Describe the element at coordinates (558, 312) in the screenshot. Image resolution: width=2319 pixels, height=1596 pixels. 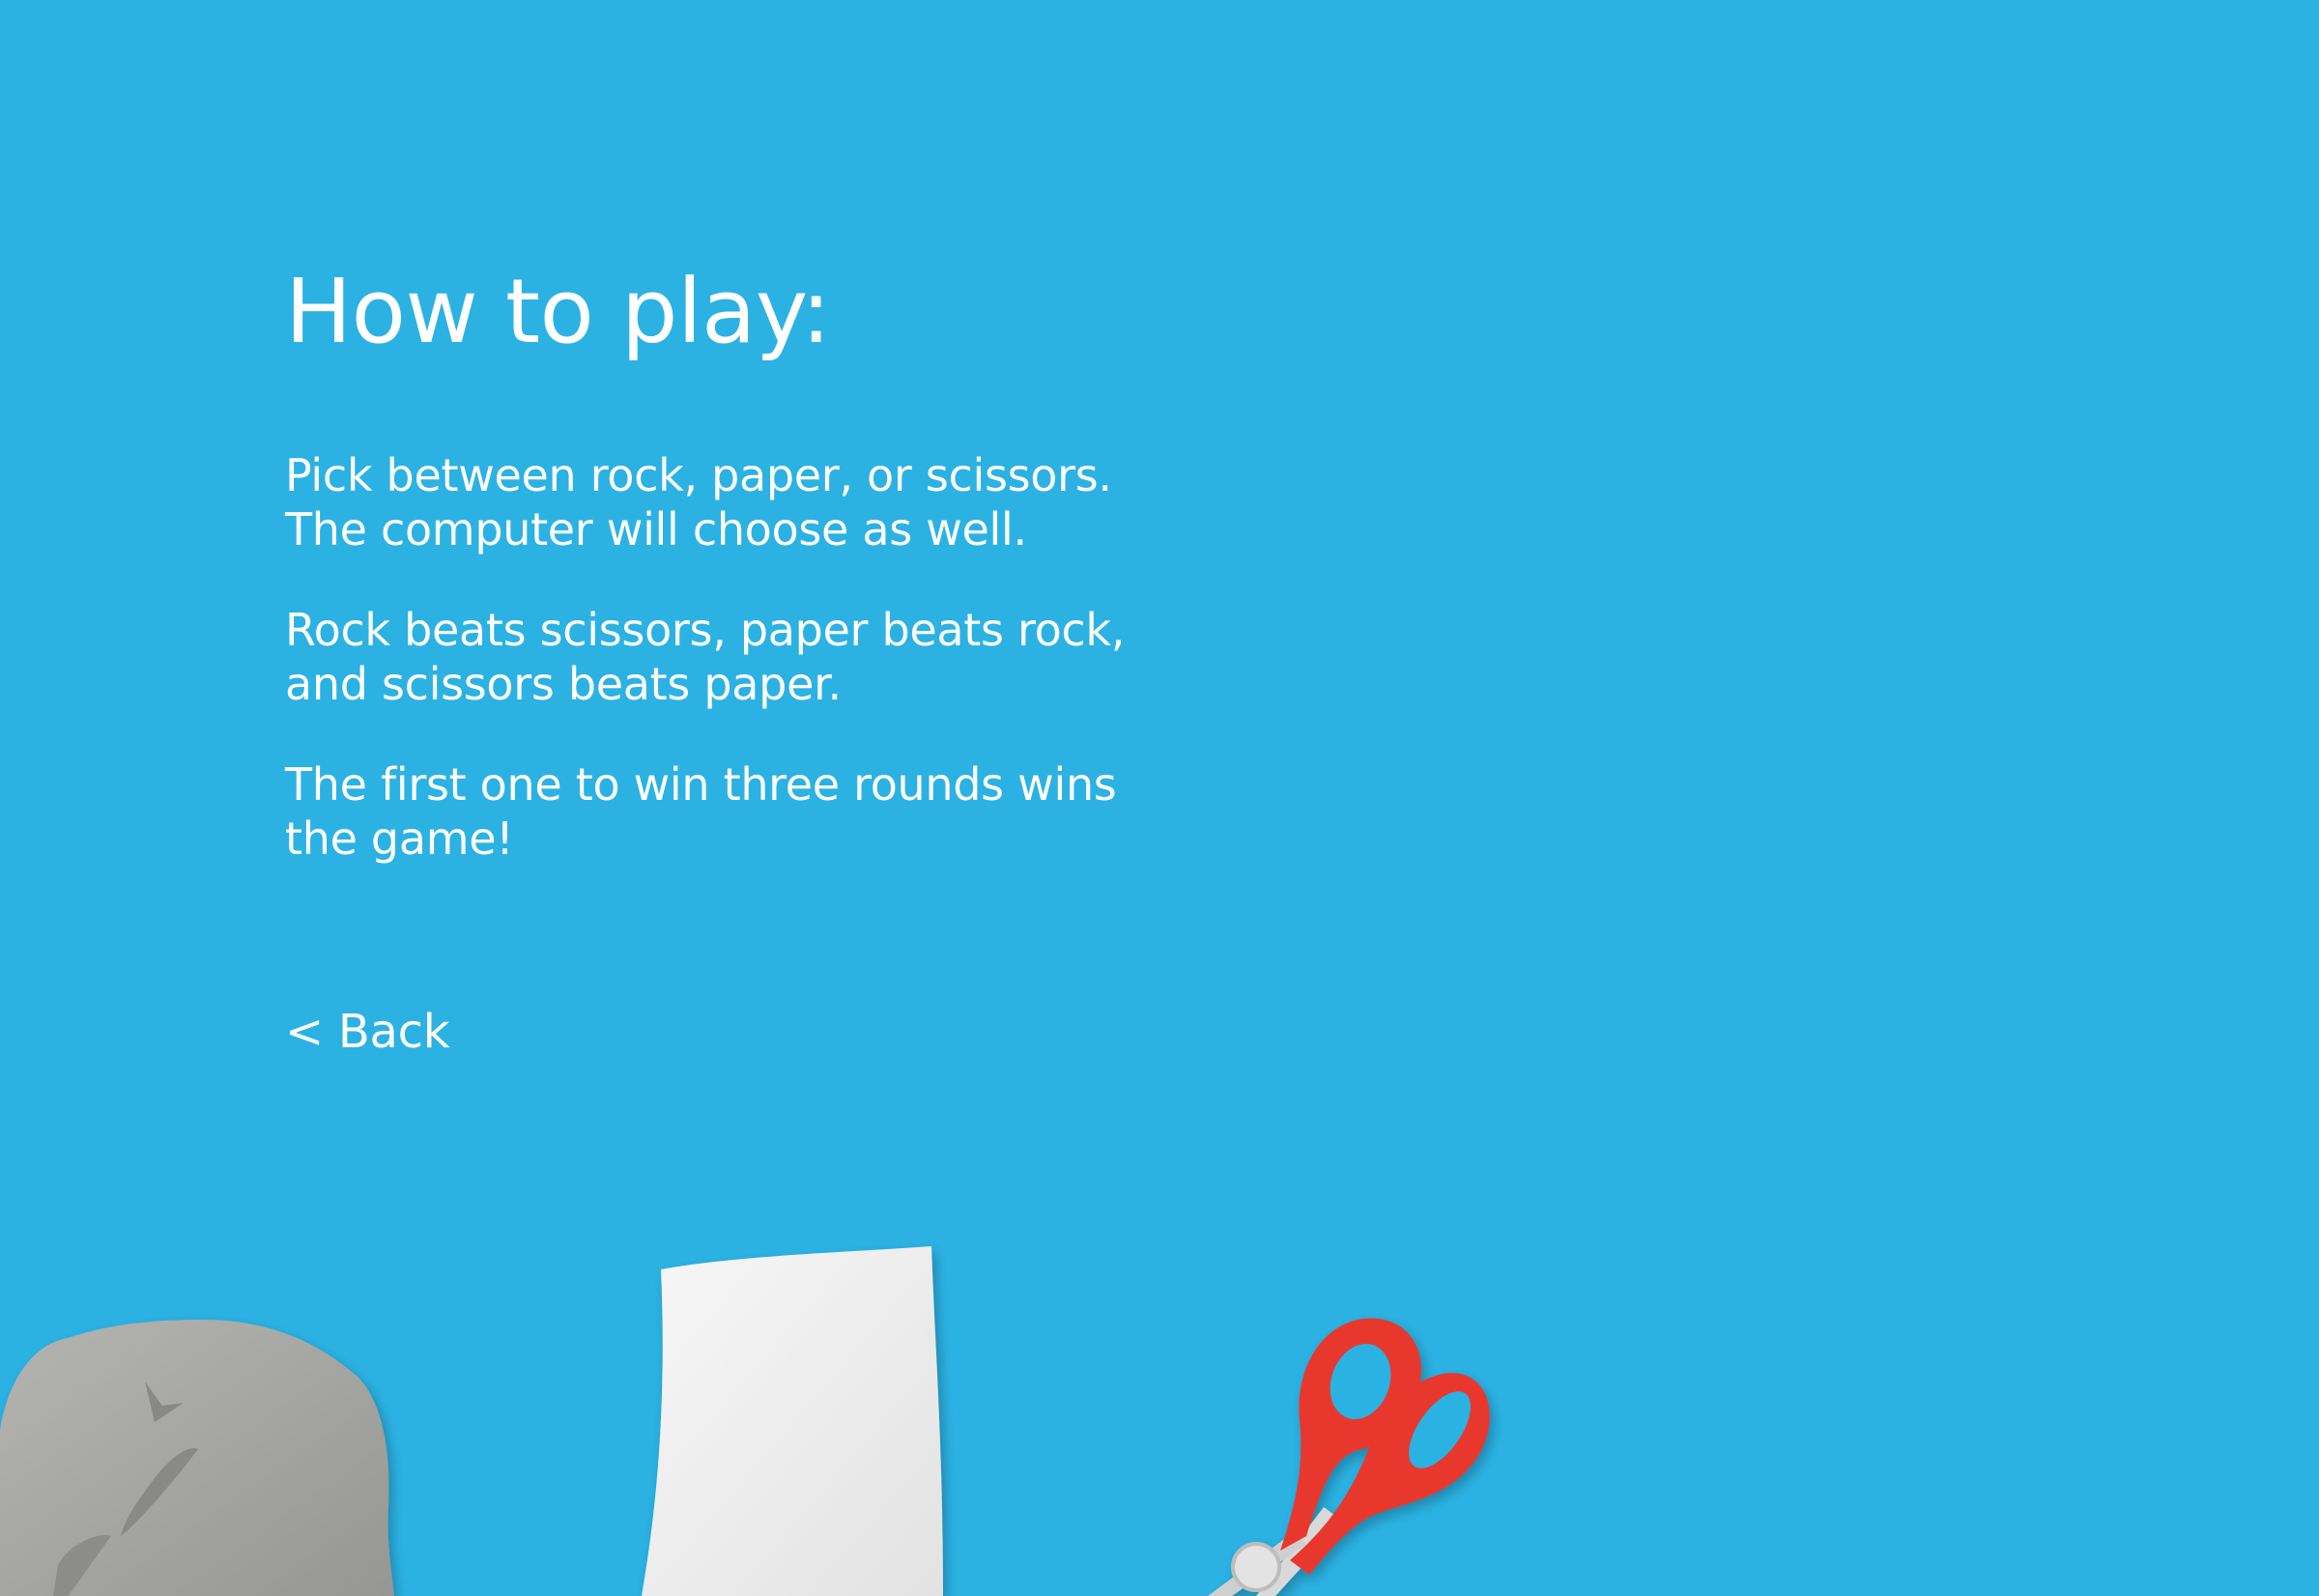
I see `page-title: How to play:` at that location.